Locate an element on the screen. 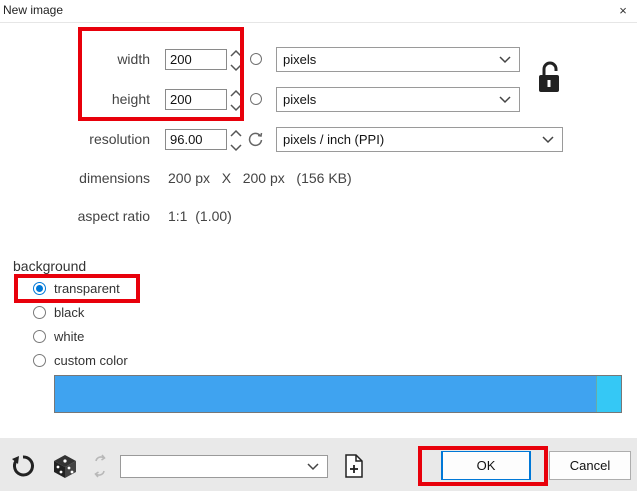 This screenshot has height=491, width=637. preset-select is located at coordinates (224, 466).